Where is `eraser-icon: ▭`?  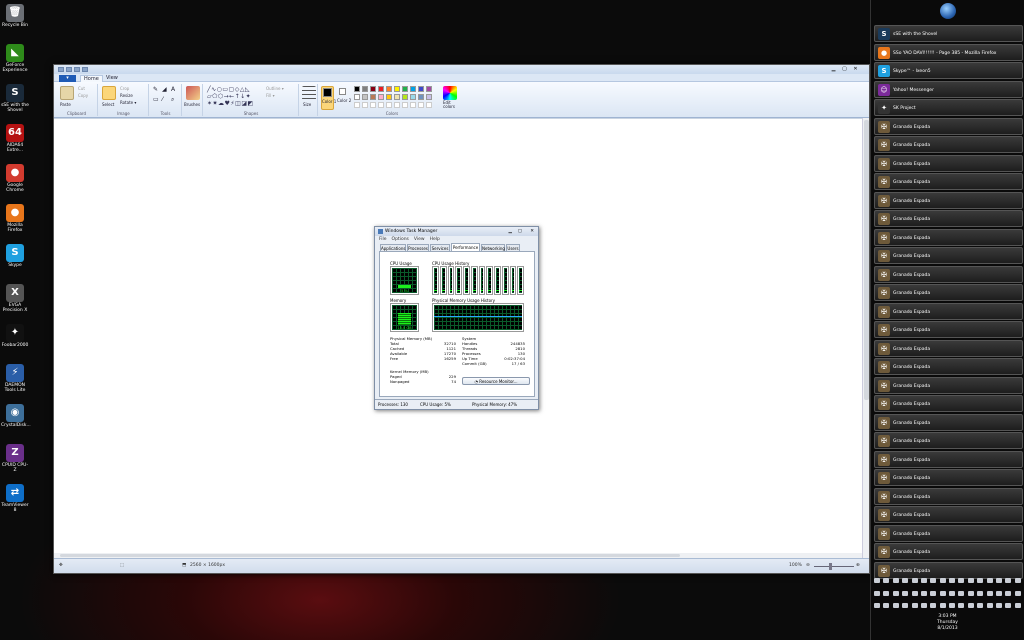
eraser-icon: ▭ is located at coordinates (156, 99).